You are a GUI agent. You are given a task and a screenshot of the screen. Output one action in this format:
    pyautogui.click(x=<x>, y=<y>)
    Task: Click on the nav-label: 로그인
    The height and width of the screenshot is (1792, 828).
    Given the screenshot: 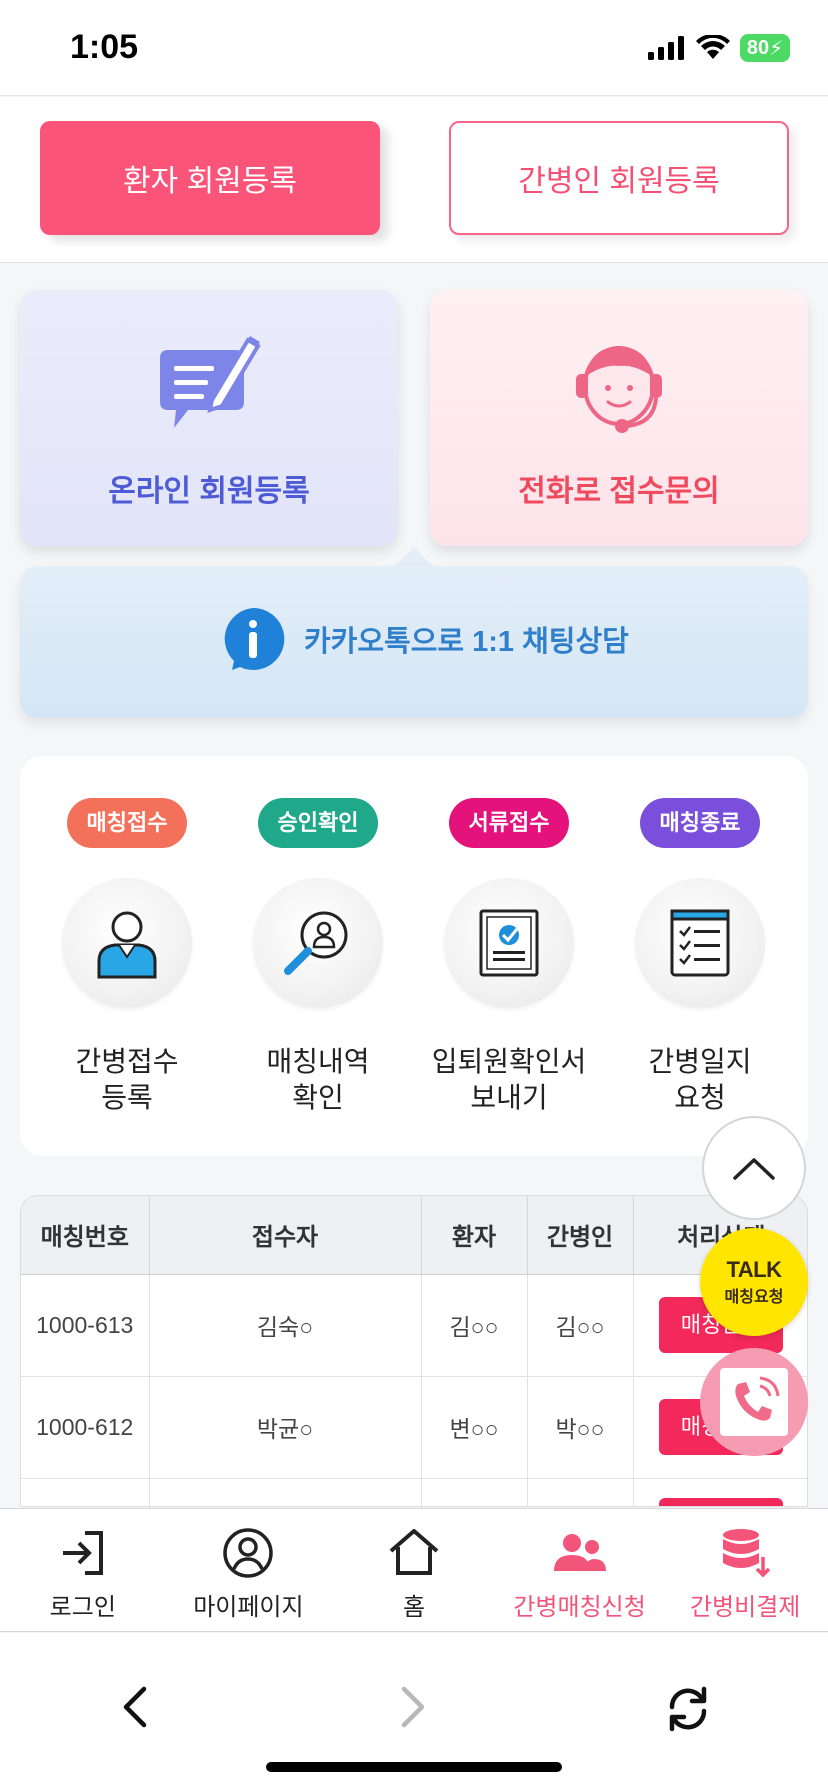 What is the action you would take?
    pyautogui.click(x=82, y=1607)
    